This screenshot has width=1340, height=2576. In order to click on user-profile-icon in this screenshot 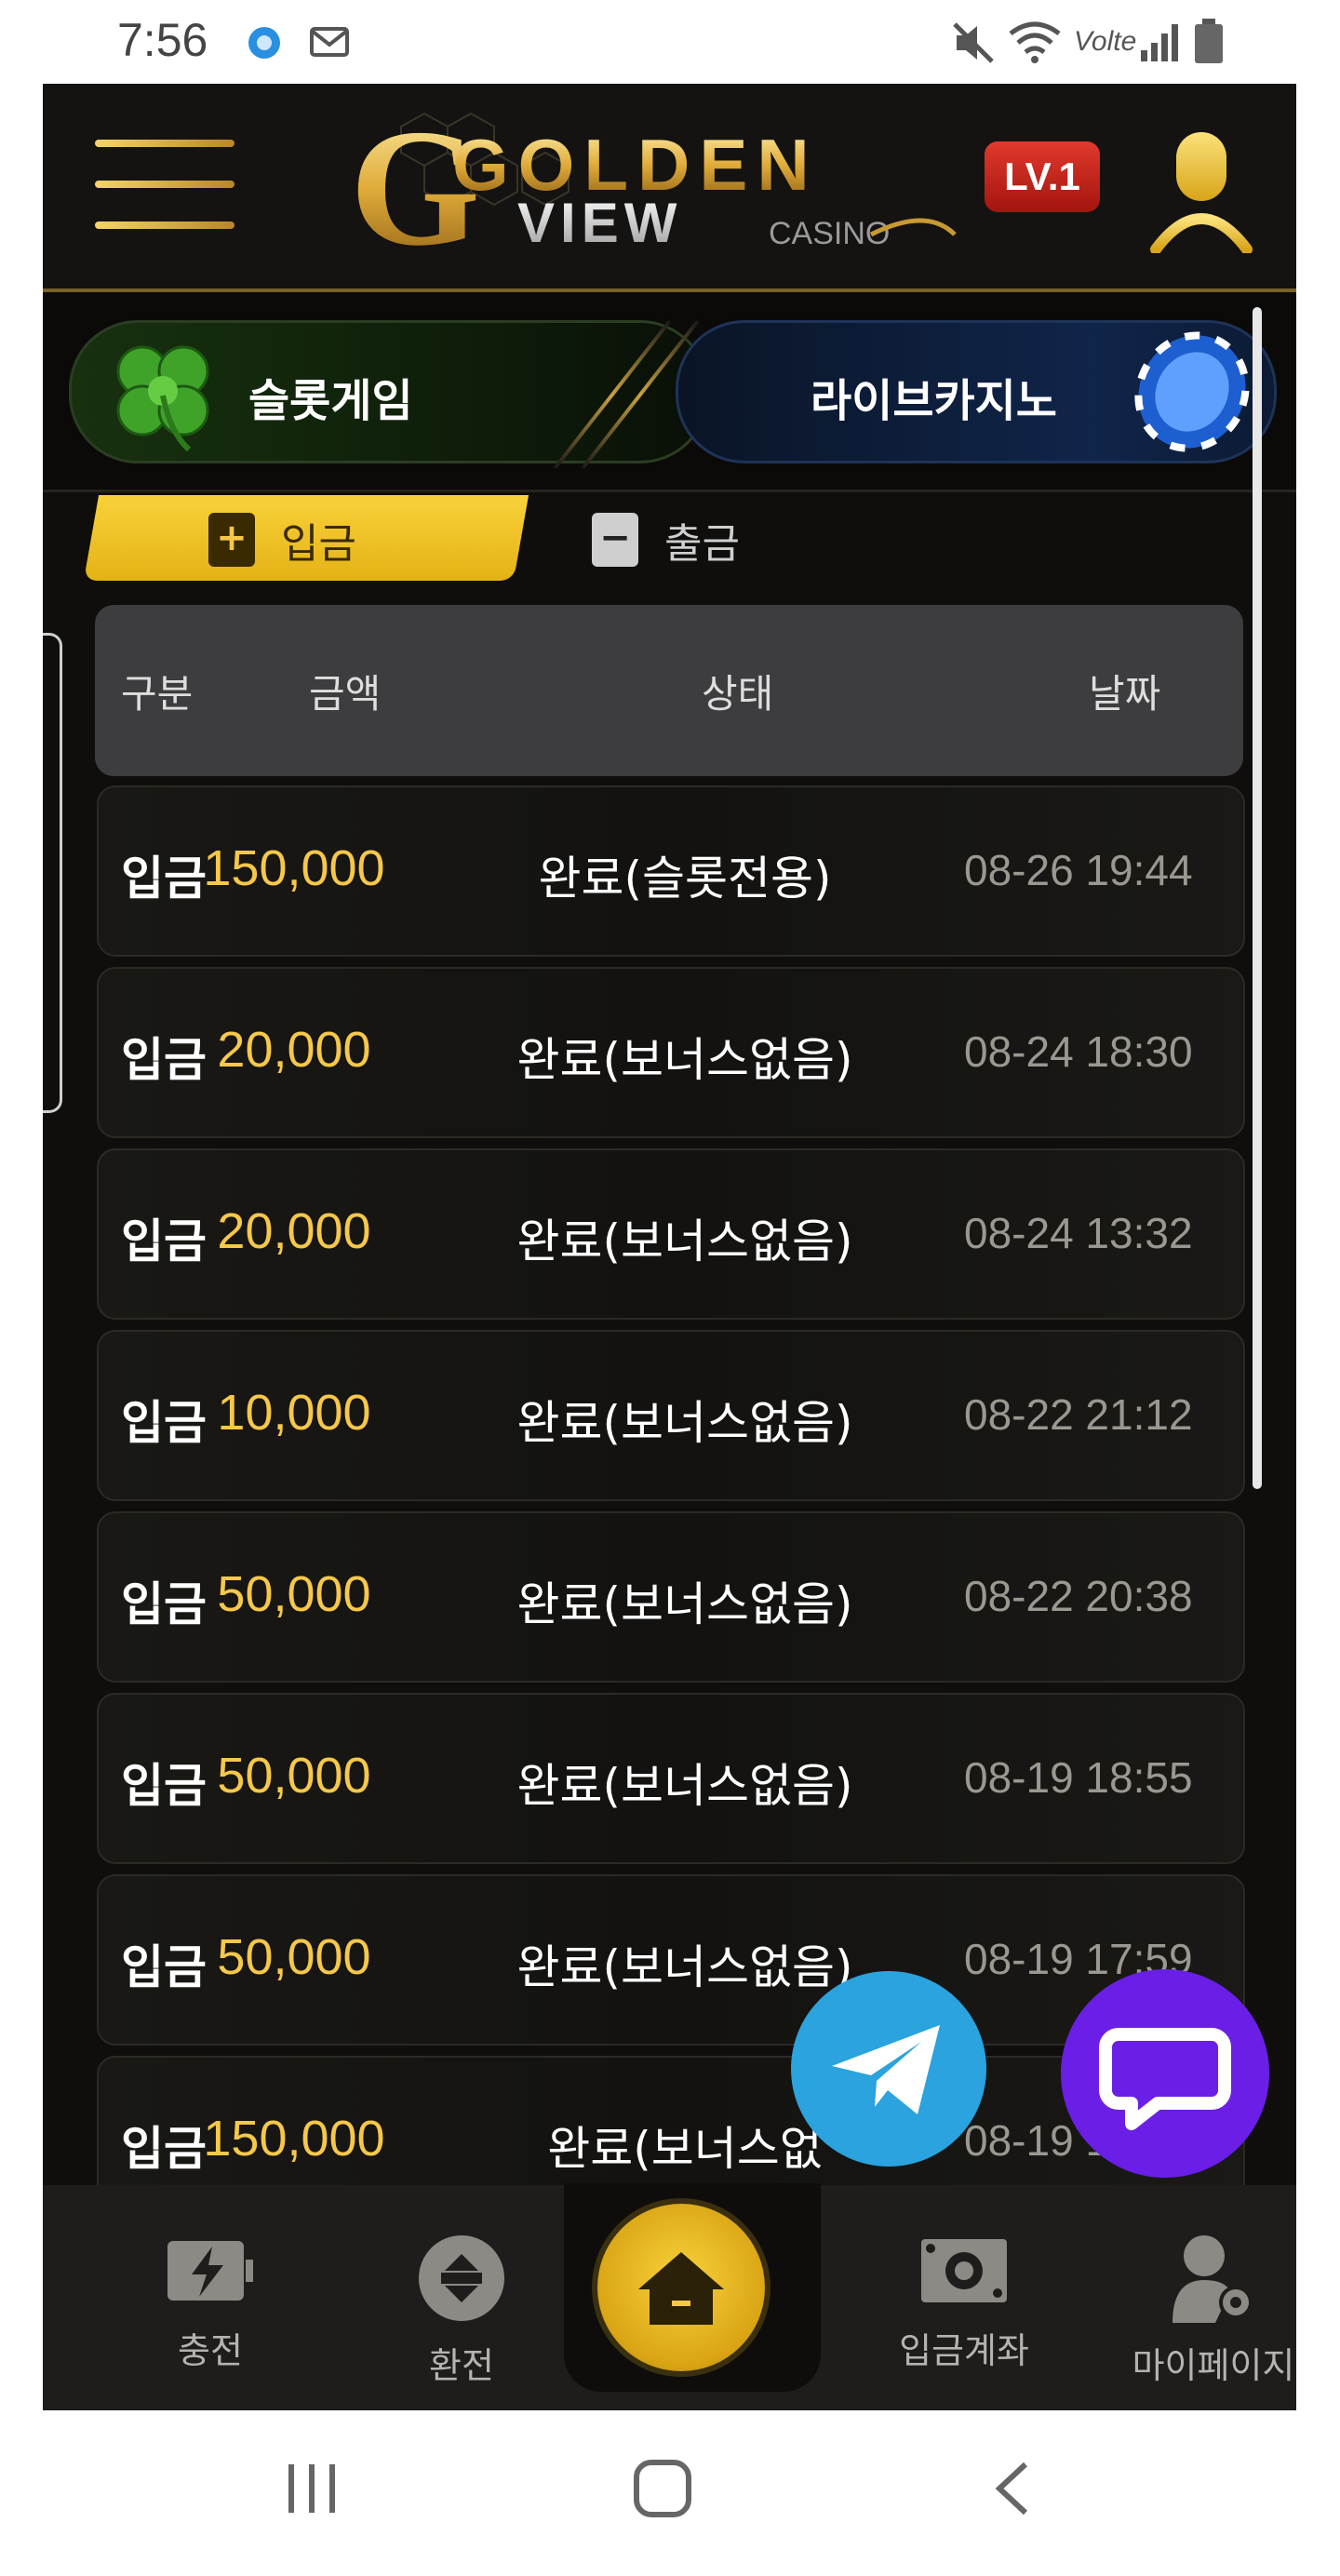, I will do `click(1201, 192)`.